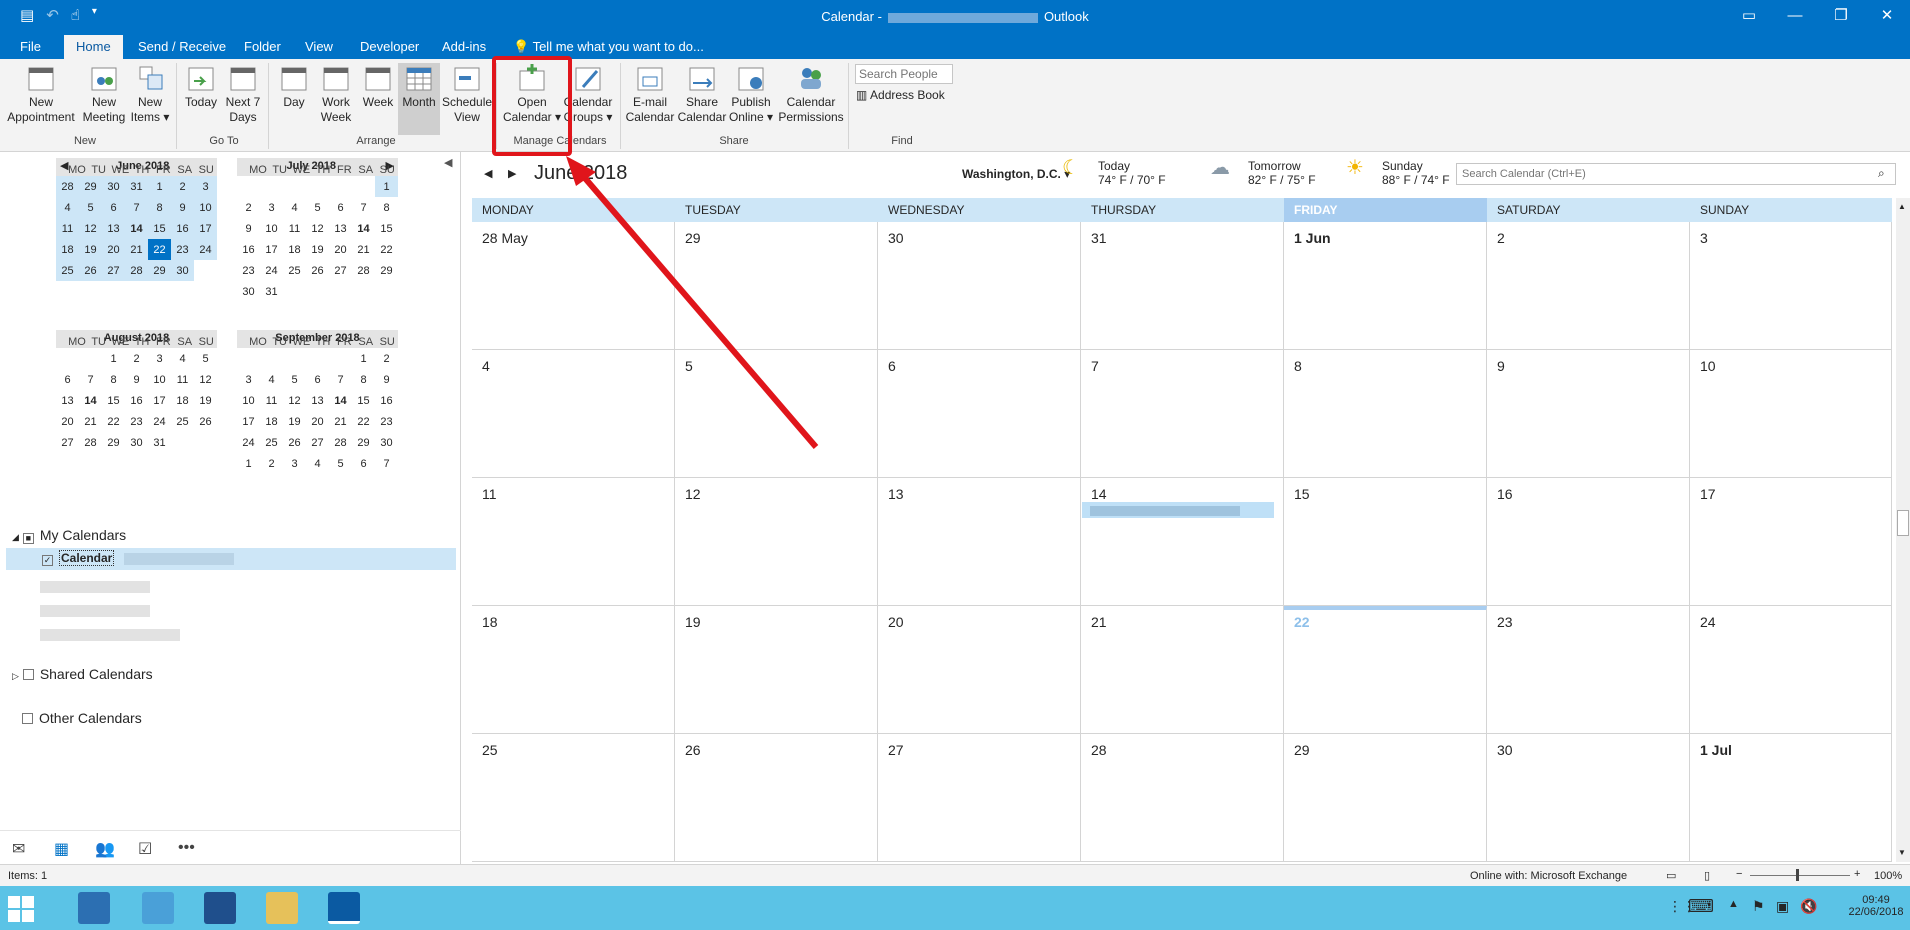 This screenshot has height=930, width=1910. What do you see at coordinates (1782, 906) in the screenshot?
I see `network-status-icon: ▣` at bounding box center [1782, 906].